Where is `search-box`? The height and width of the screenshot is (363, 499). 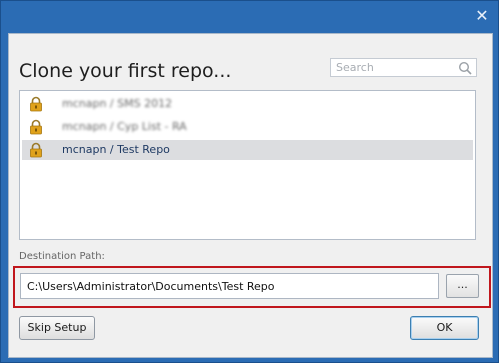
search-box is located at coordinates (403, 67).